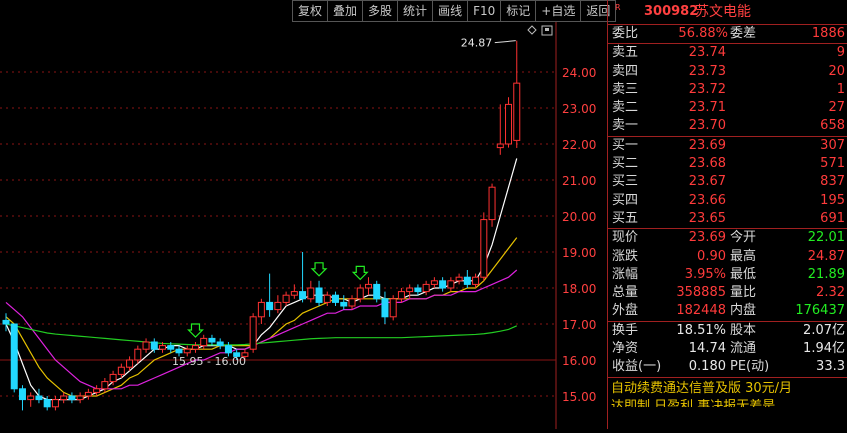  Describe the element at coordinates (518, 11) in the screenshot. I see `toolbar-mark-button: 标记` at that location.